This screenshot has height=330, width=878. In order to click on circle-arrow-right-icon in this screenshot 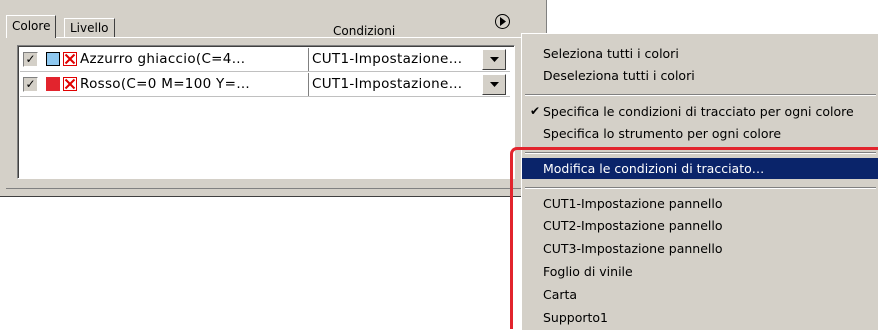, I will do `click(503, 21)`.